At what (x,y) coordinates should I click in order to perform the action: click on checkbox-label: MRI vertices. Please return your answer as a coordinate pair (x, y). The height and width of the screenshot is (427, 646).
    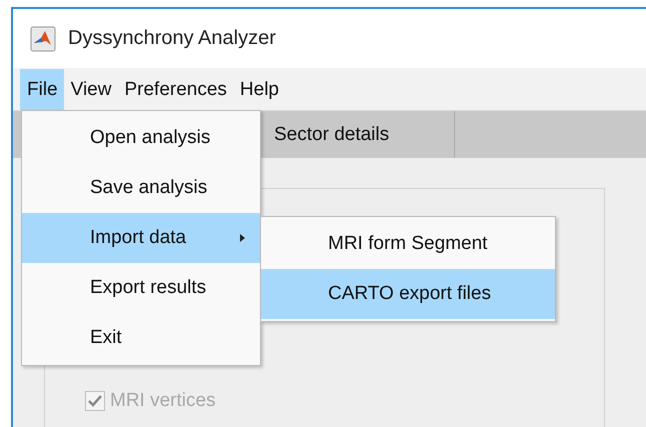
    Looking at the image, I should click on (163, 401).